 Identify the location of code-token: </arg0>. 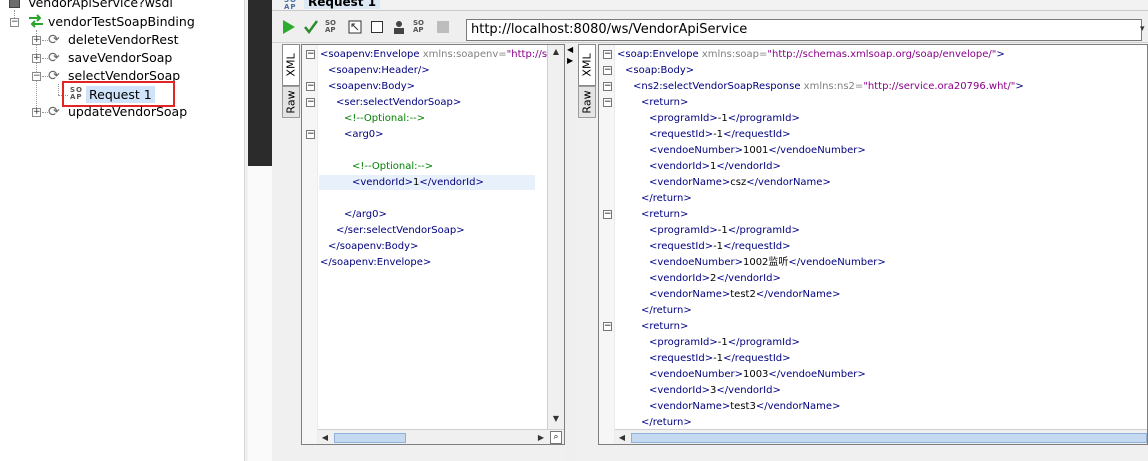
(365, 214).